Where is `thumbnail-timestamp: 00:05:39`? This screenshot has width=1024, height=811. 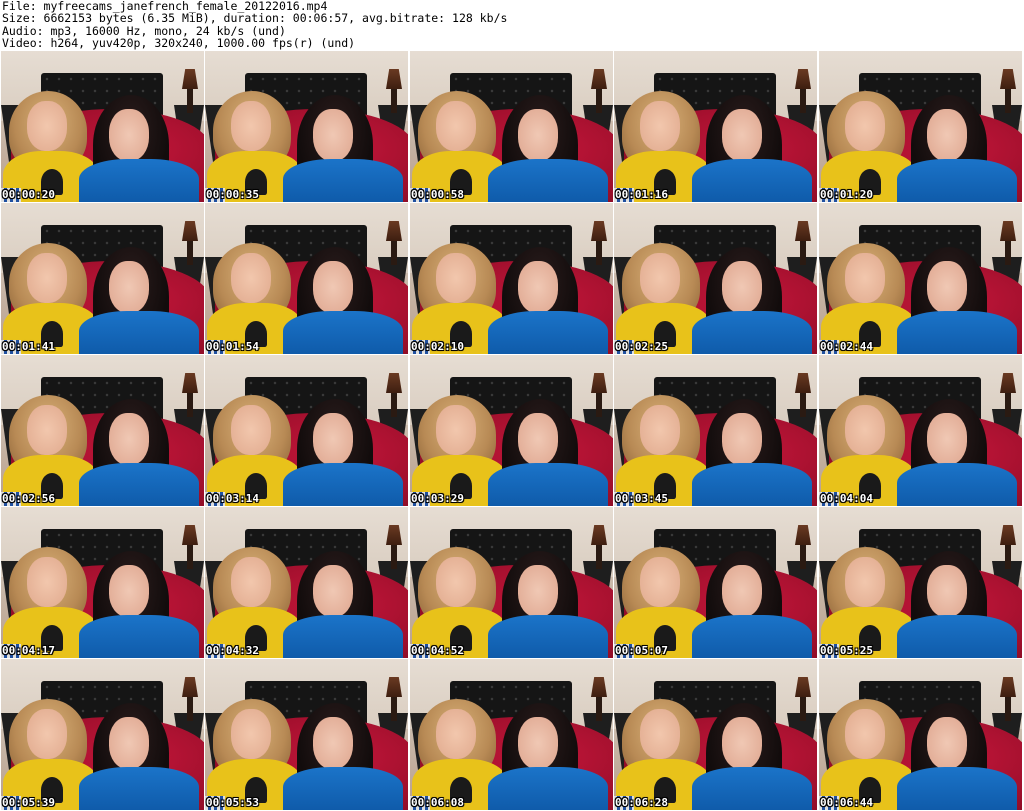
thumbnail-timestamp: 00:05:39 is located at coordinates (28, 802).